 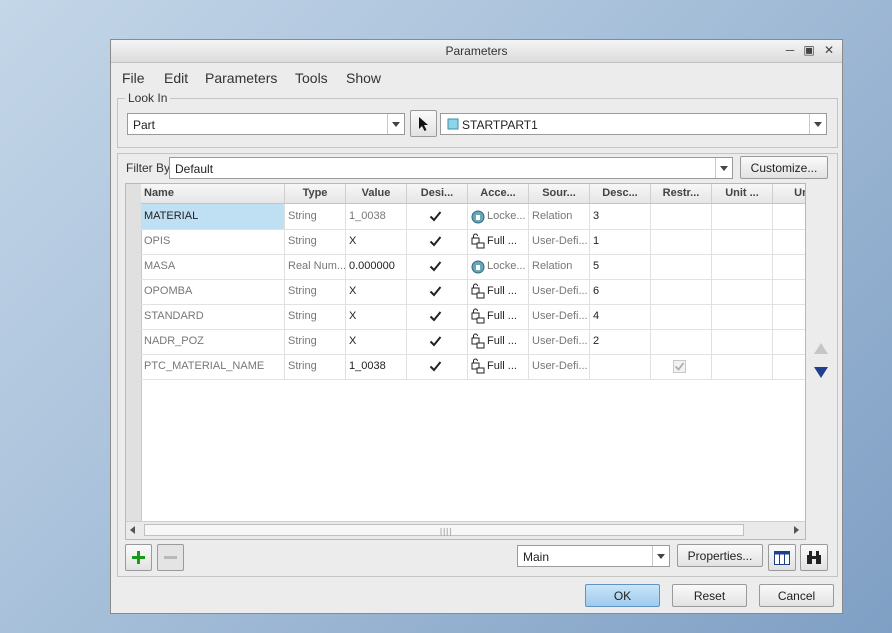 I want to click on cell-value: 0.000000, so click(x=376, y=266).